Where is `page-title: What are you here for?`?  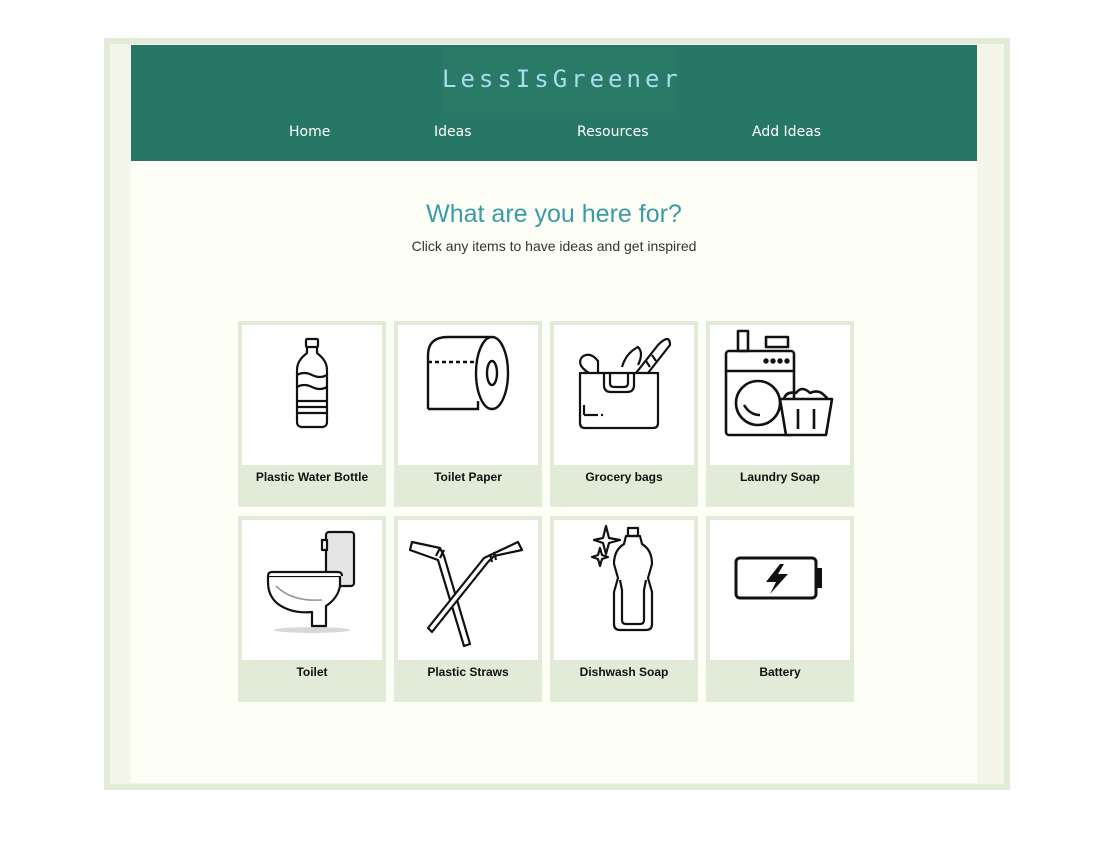 page-title: What are you here for? is located at coordinates (554, 214).